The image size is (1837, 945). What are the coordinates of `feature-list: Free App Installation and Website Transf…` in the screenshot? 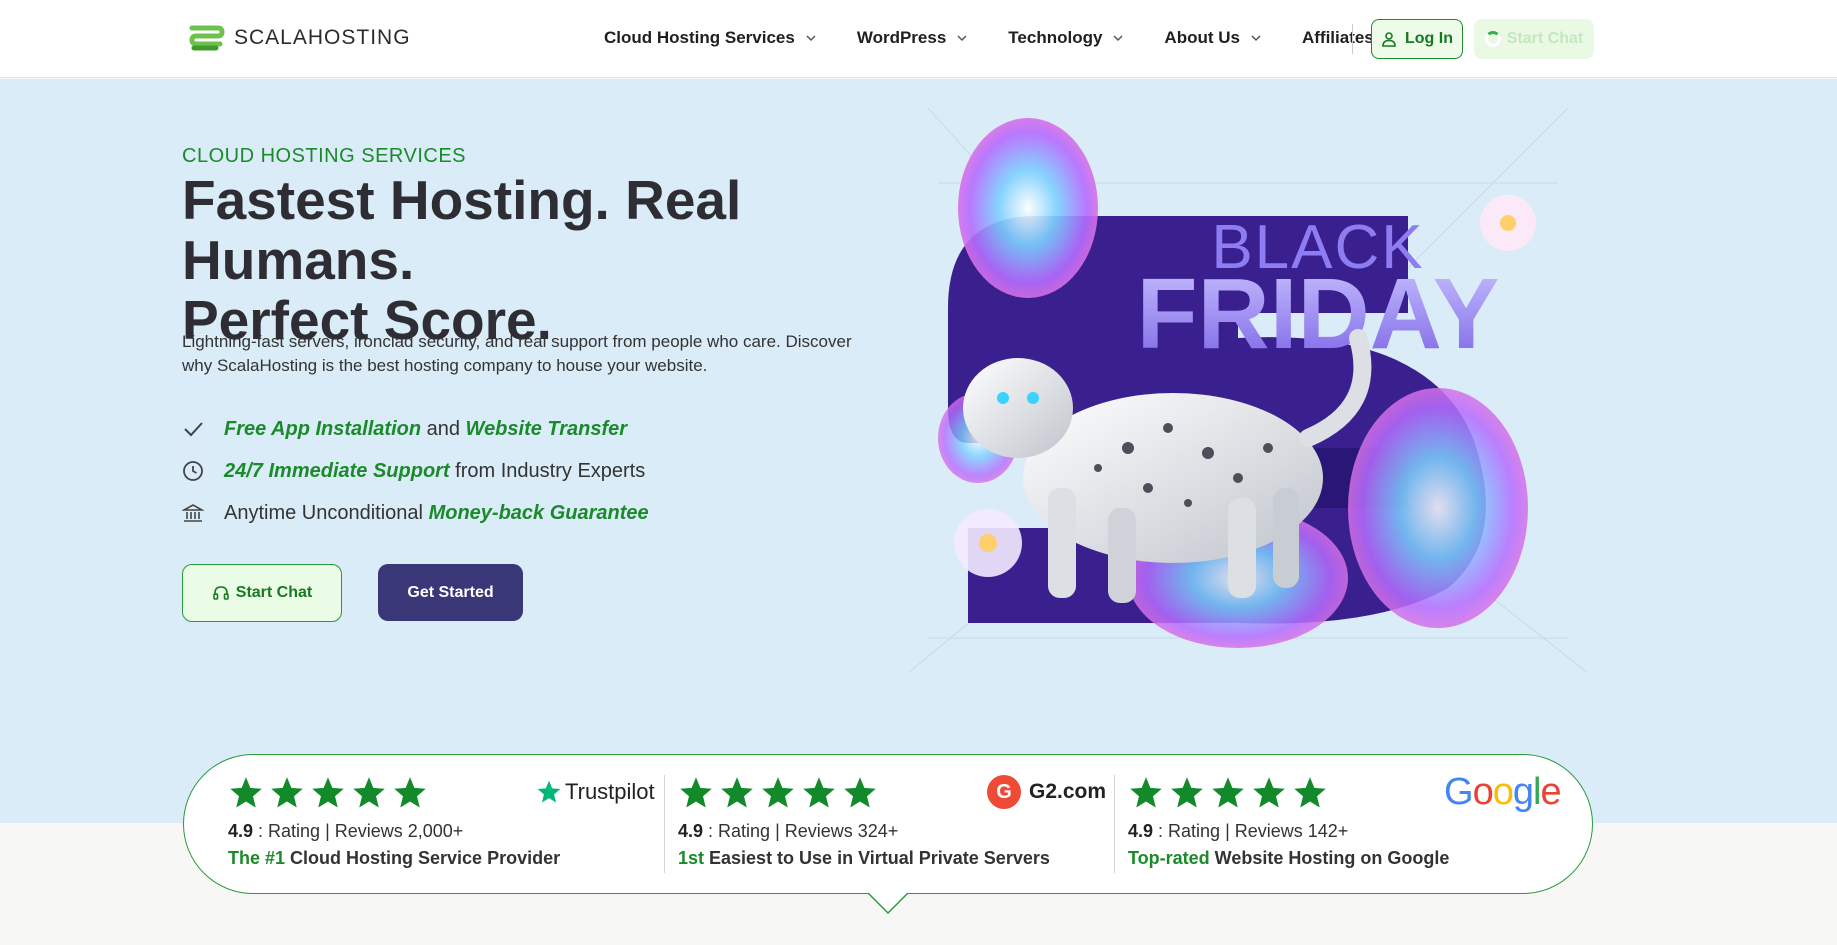 It's located at (415, 471).